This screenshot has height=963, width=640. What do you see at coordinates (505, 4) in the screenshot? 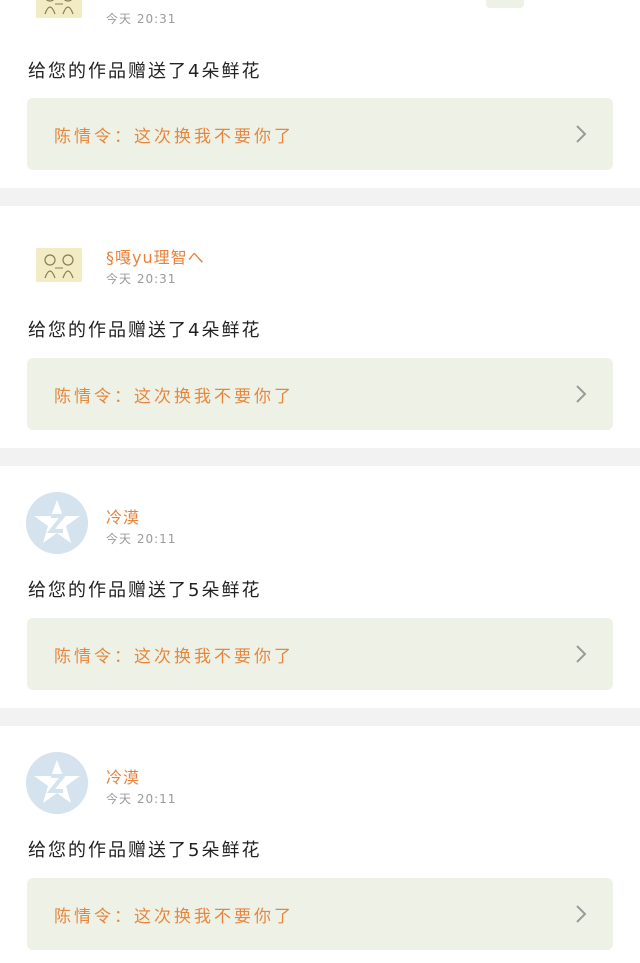
I see `follow-button-edge` at bounding box center [505, 4].